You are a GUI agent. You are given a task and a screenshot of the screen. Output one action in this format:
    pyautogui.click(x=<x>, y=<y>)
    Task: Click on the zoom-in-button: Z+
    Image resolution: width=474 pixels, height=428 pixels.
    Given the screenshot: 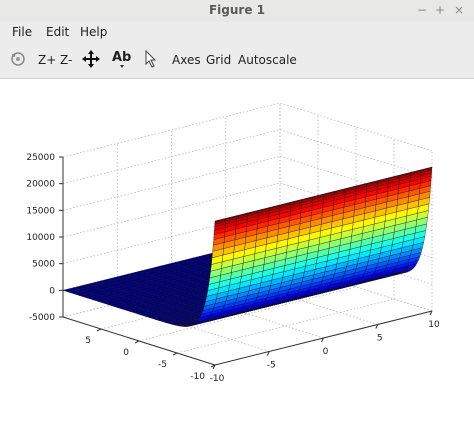 What is the action you would take?
    pyautogui.click(x=47, y=60)
    